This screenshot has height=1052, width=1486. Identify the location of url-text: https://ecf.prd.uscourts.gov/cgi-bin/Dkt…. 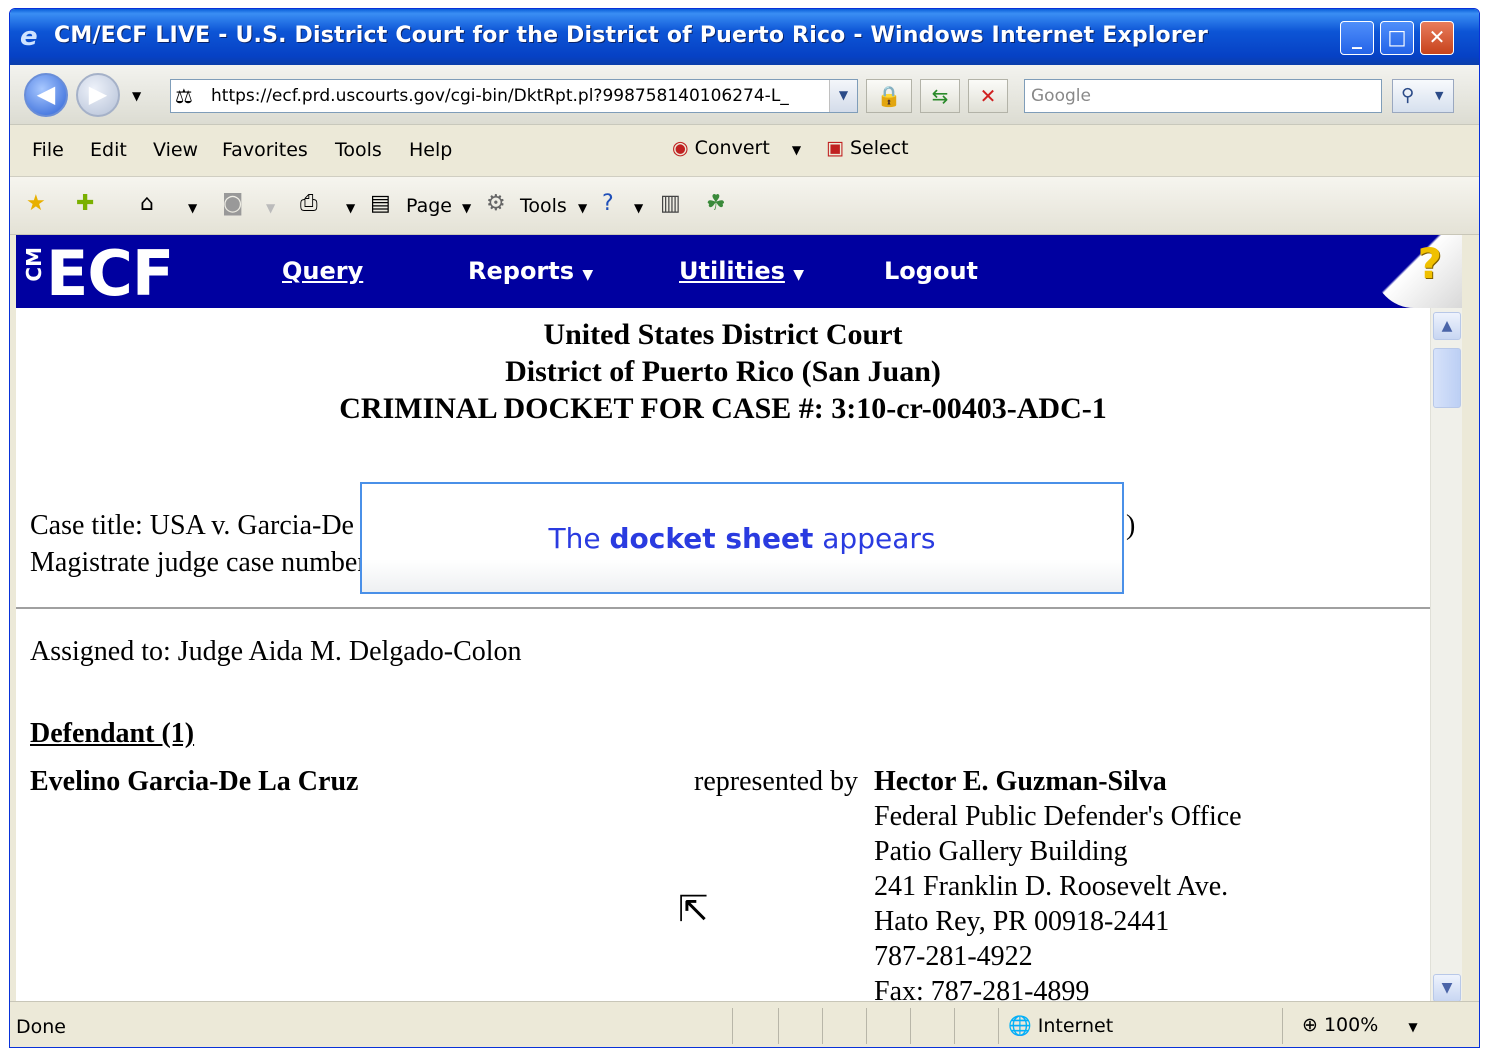
(501, 96).